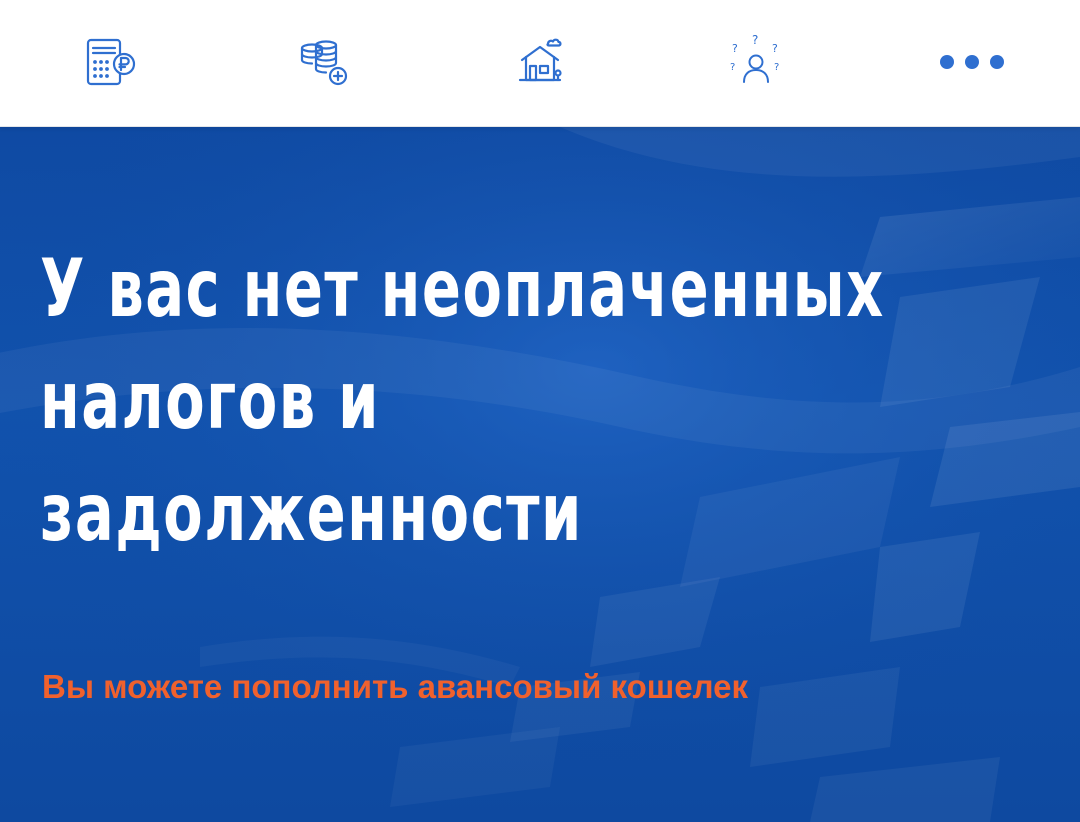 The width and height of the screenshot is (1080, 822). I want to click on coins-plus-button, so click(324, 62).